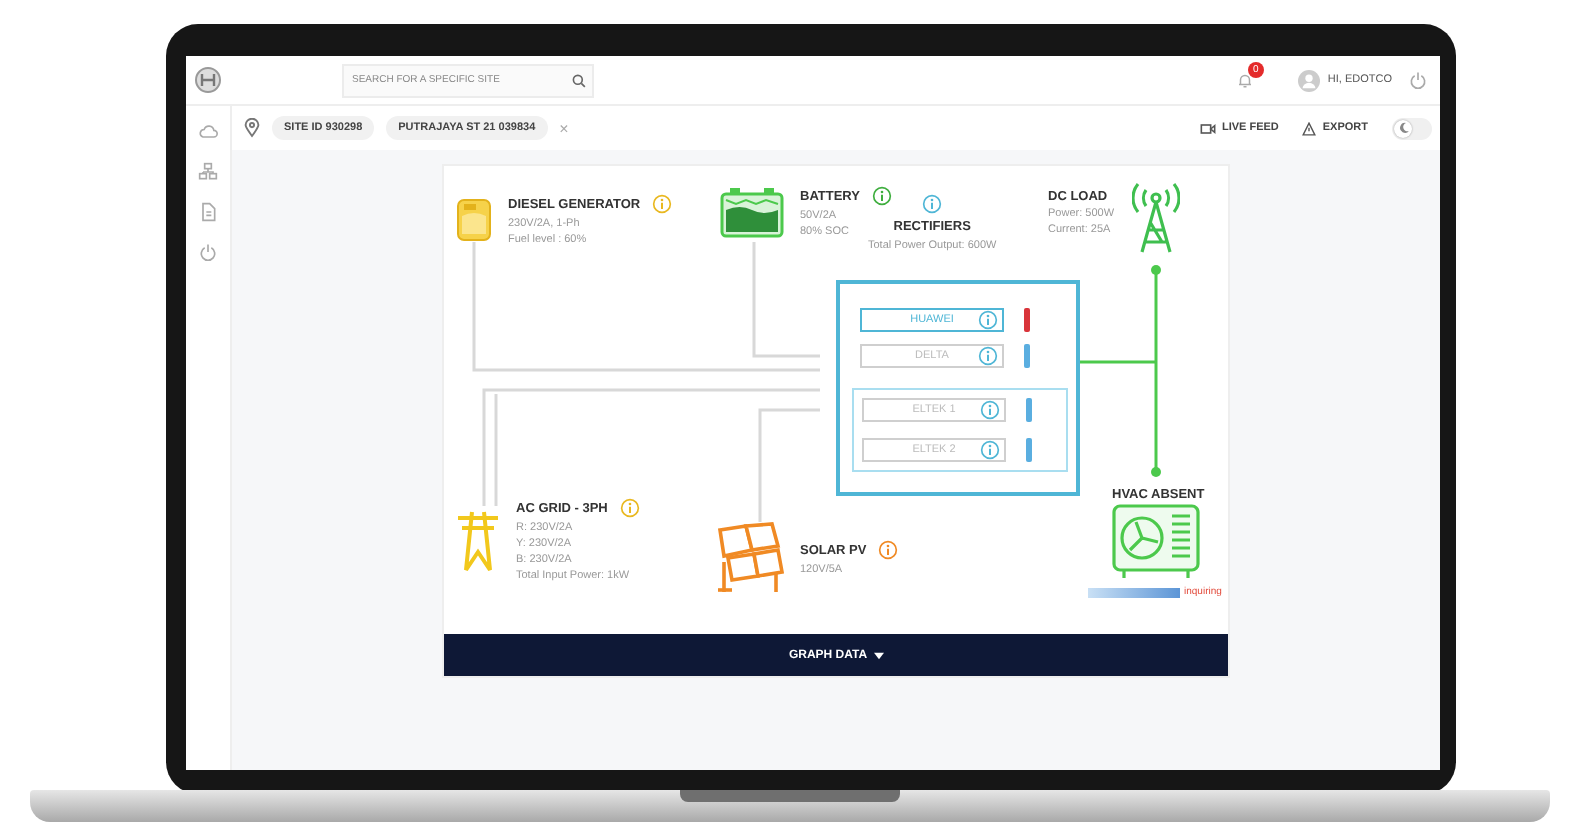  Describe the element at coordinates (752, 212) in the screenshot. I see `battery-icon` at that location.